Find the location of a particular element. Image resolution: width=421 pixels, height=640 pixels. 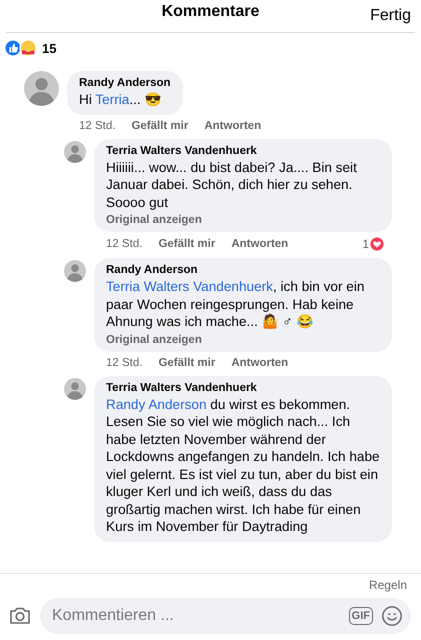

rules-link: Regeln is located at coordinates (387, 585).